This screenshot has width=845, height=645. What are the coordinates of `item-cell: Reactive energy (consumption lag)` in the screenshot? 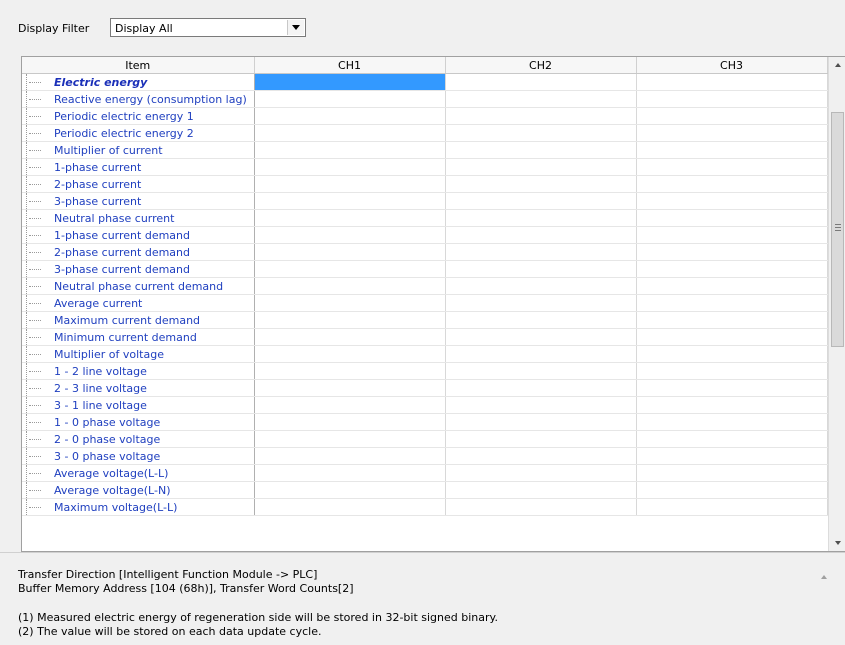 It's located at (138, 99).